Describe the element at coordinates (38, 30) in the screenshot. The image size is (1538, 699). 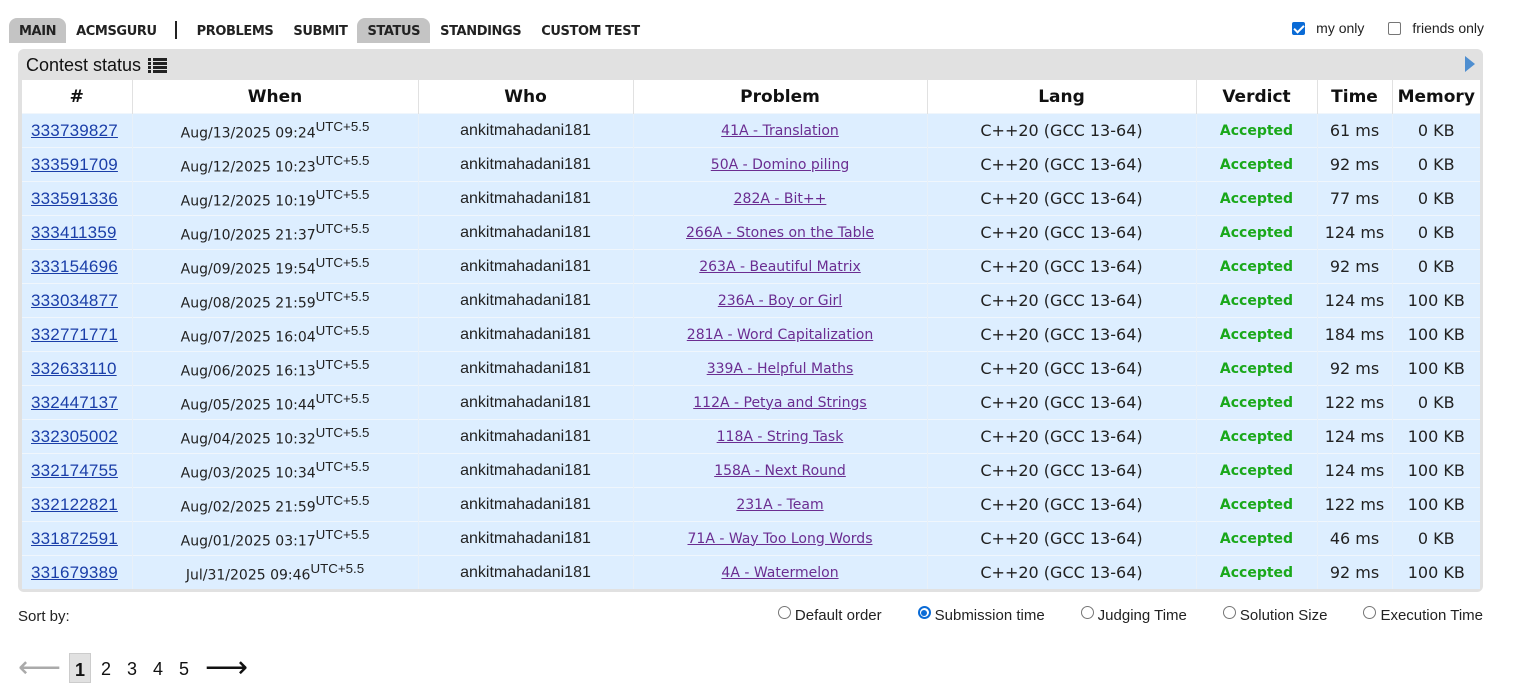
I see `nav-item-main: MAIN` at that location.